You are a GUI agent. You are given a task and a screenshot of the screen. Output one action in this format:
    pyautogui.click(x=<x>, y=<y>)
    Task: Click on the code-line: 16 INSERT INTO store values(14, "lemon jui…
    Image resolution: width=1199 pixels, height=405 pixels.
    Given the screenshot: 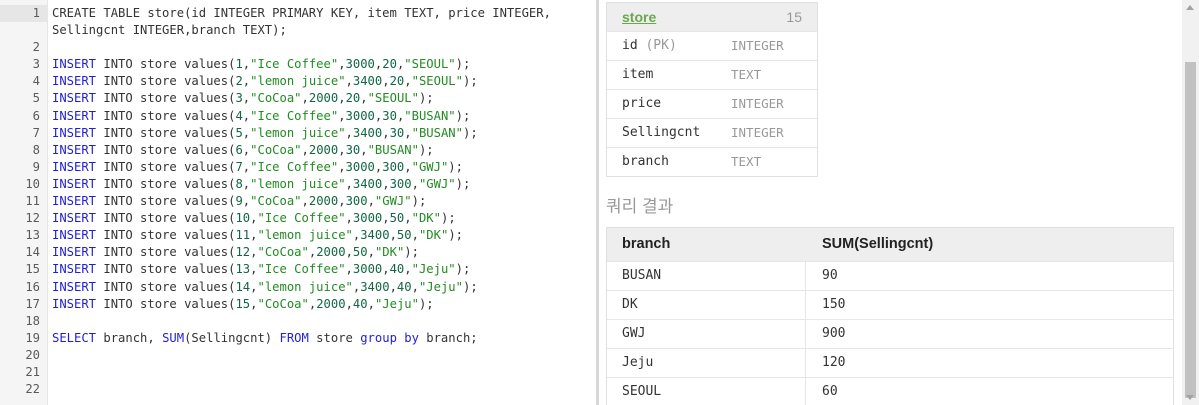 What is the action you would take?
    pyautogui.click(x=296, y=287)
    